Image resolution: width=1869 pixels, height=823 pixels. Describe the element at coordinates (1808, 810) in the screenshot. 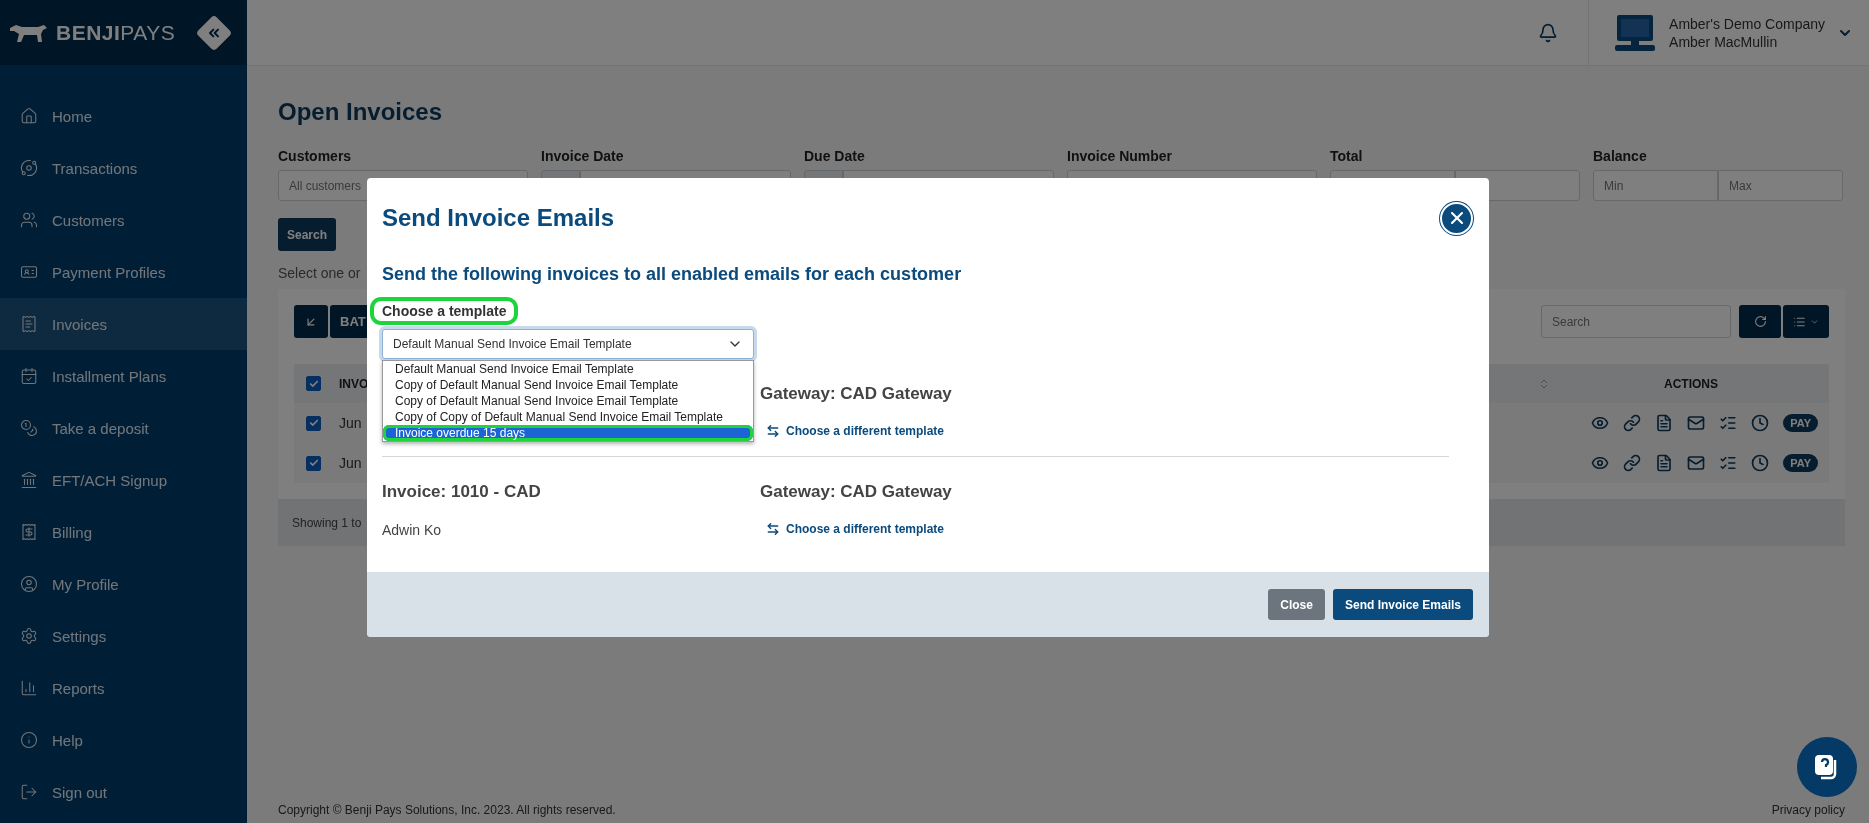

I see `privacy-link: Privacy policy` at that location.